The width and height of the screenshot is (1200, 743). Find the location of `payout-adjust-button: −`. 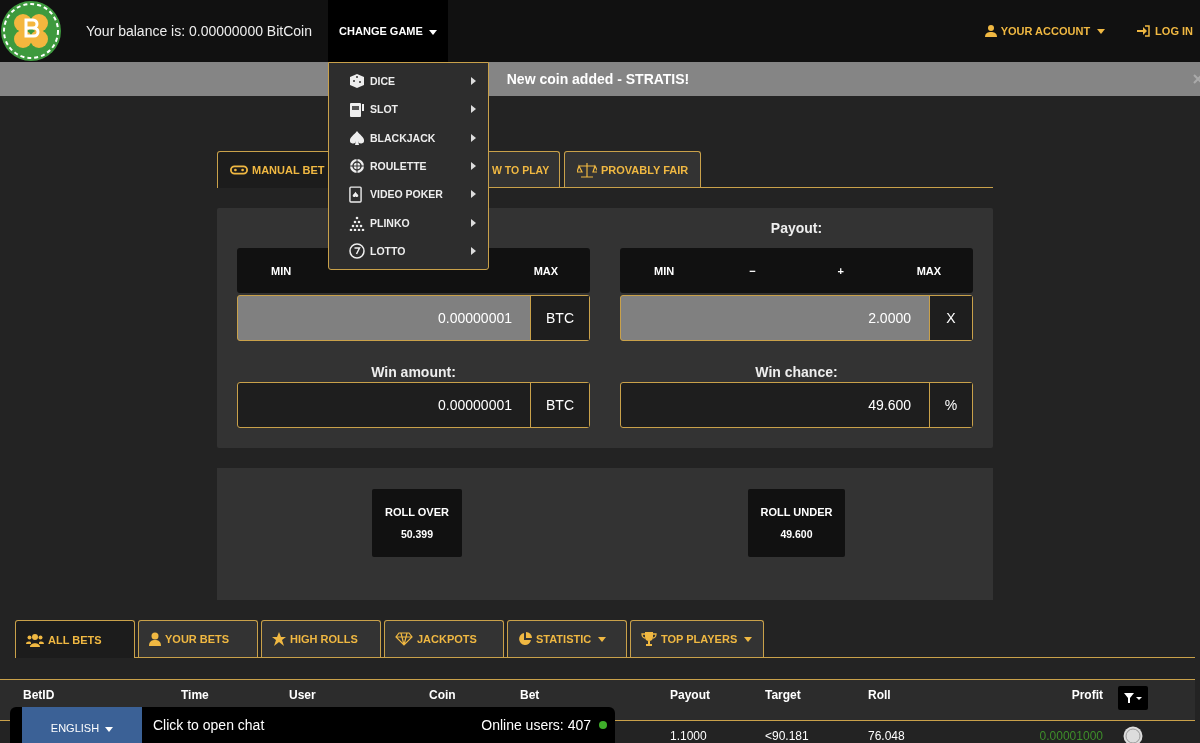

payout-adjust-button: − is located at coordinates (752, 270).